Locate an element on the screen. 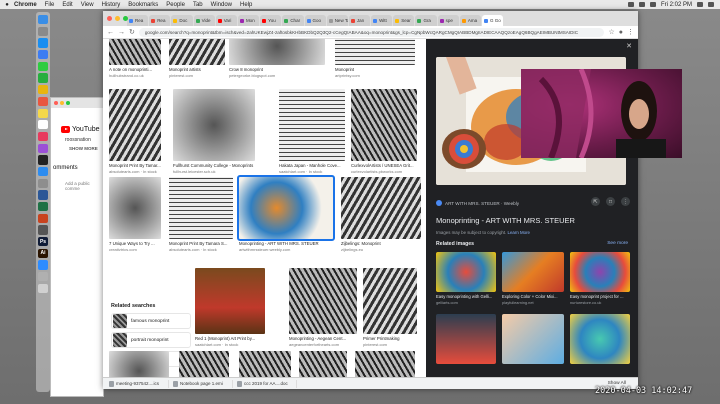 The image size is (720, 404). menu-file: File is located at coordinates (50, 5).